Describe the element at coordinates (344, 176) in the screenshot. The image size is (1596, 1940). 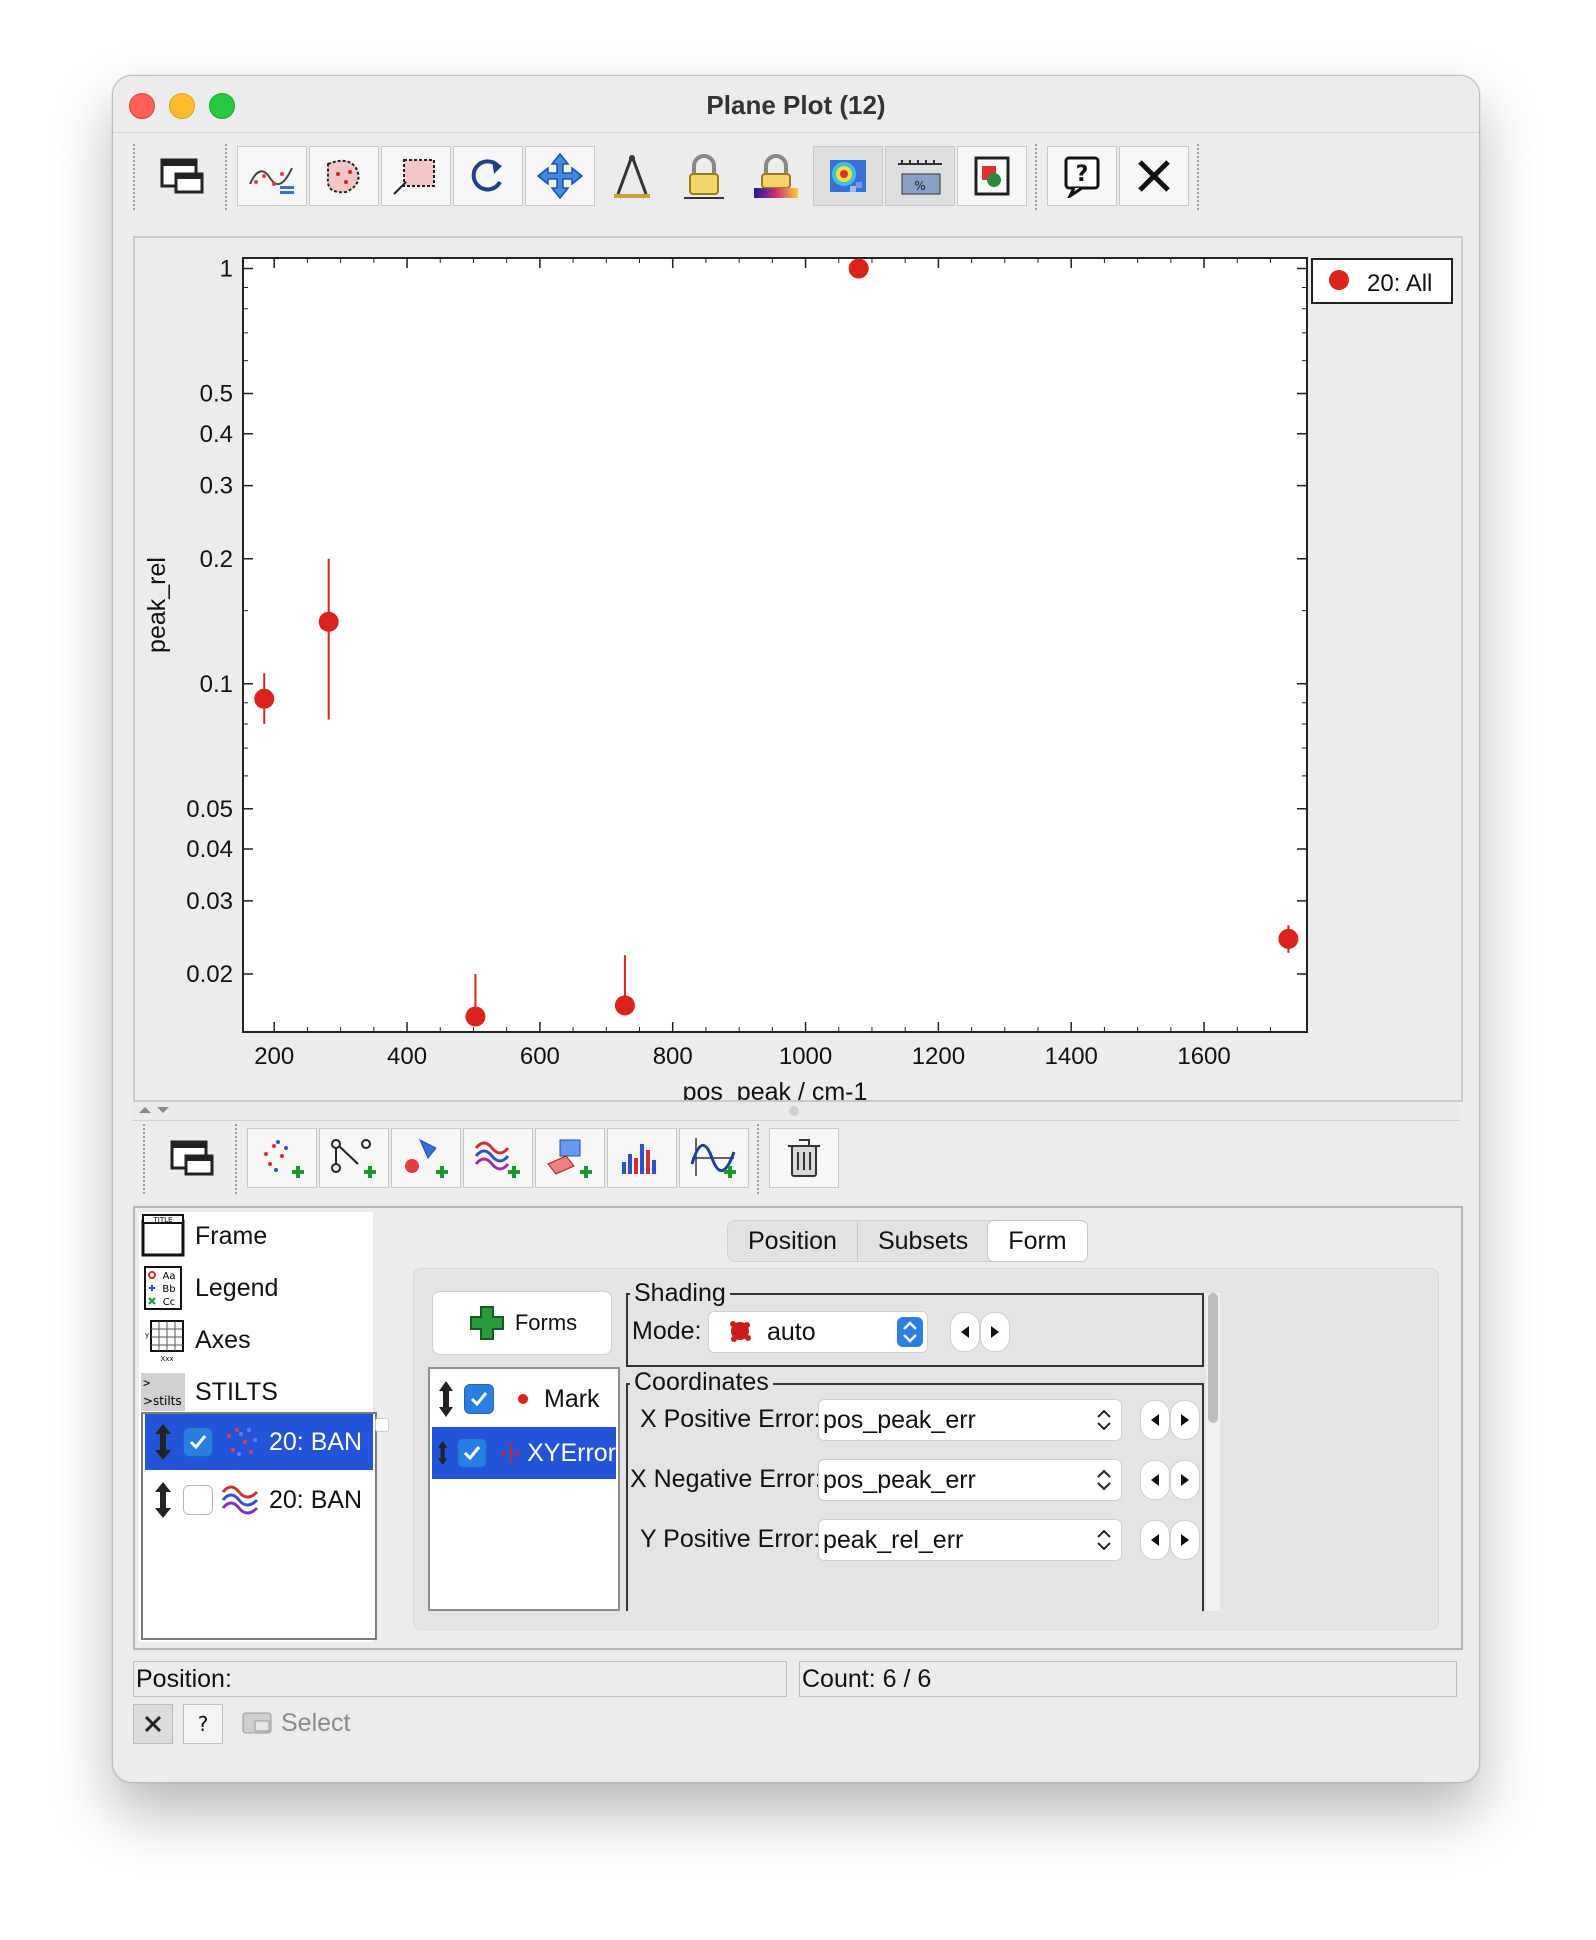
I see `subset-draw-button` at that location.